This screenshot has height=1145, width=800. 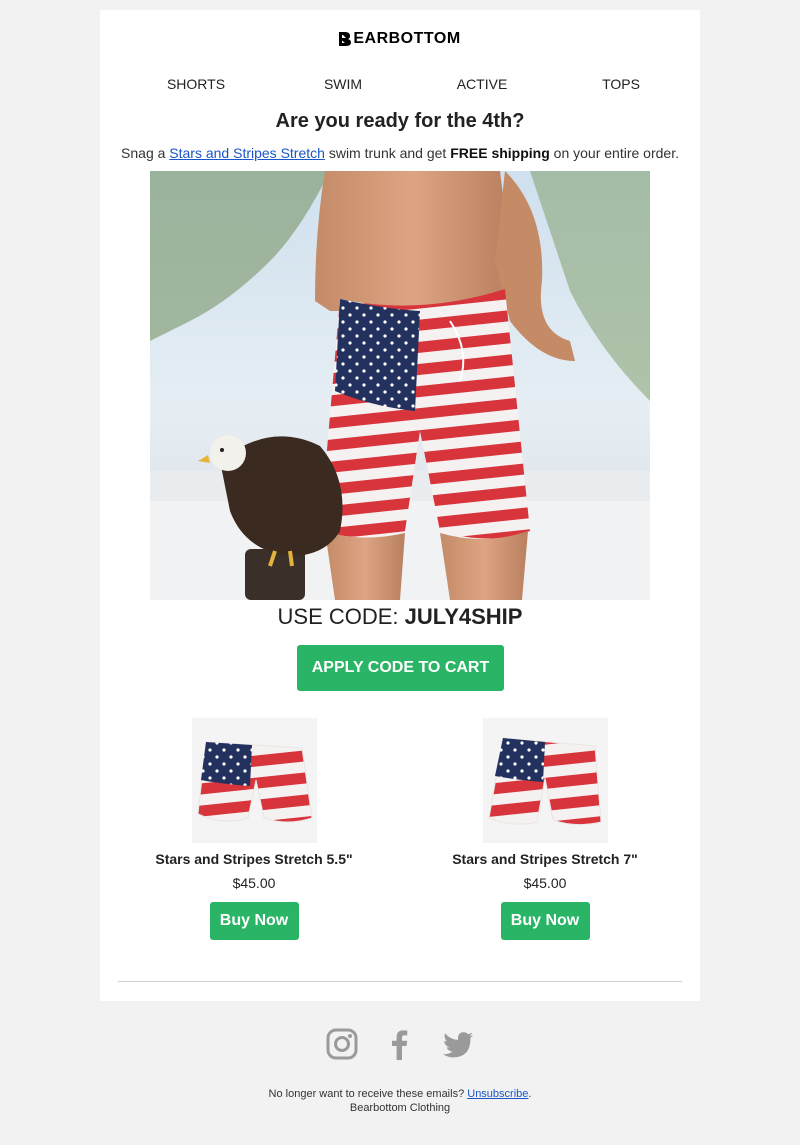 What do you see at coordinates (368, 1094) in the screenshot?
I see `unsubscribe-prefix: No longer want to receive these emails?` at bounding box center [368, 1094].